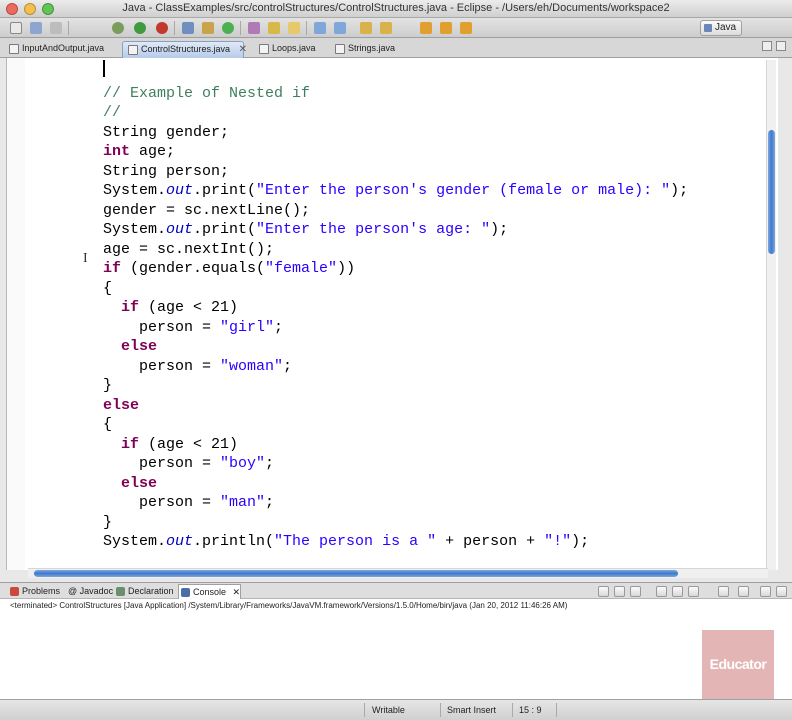 The height and width of the screenshot is (720, 792). I want to click on display-console-icon, so click(723, 591).